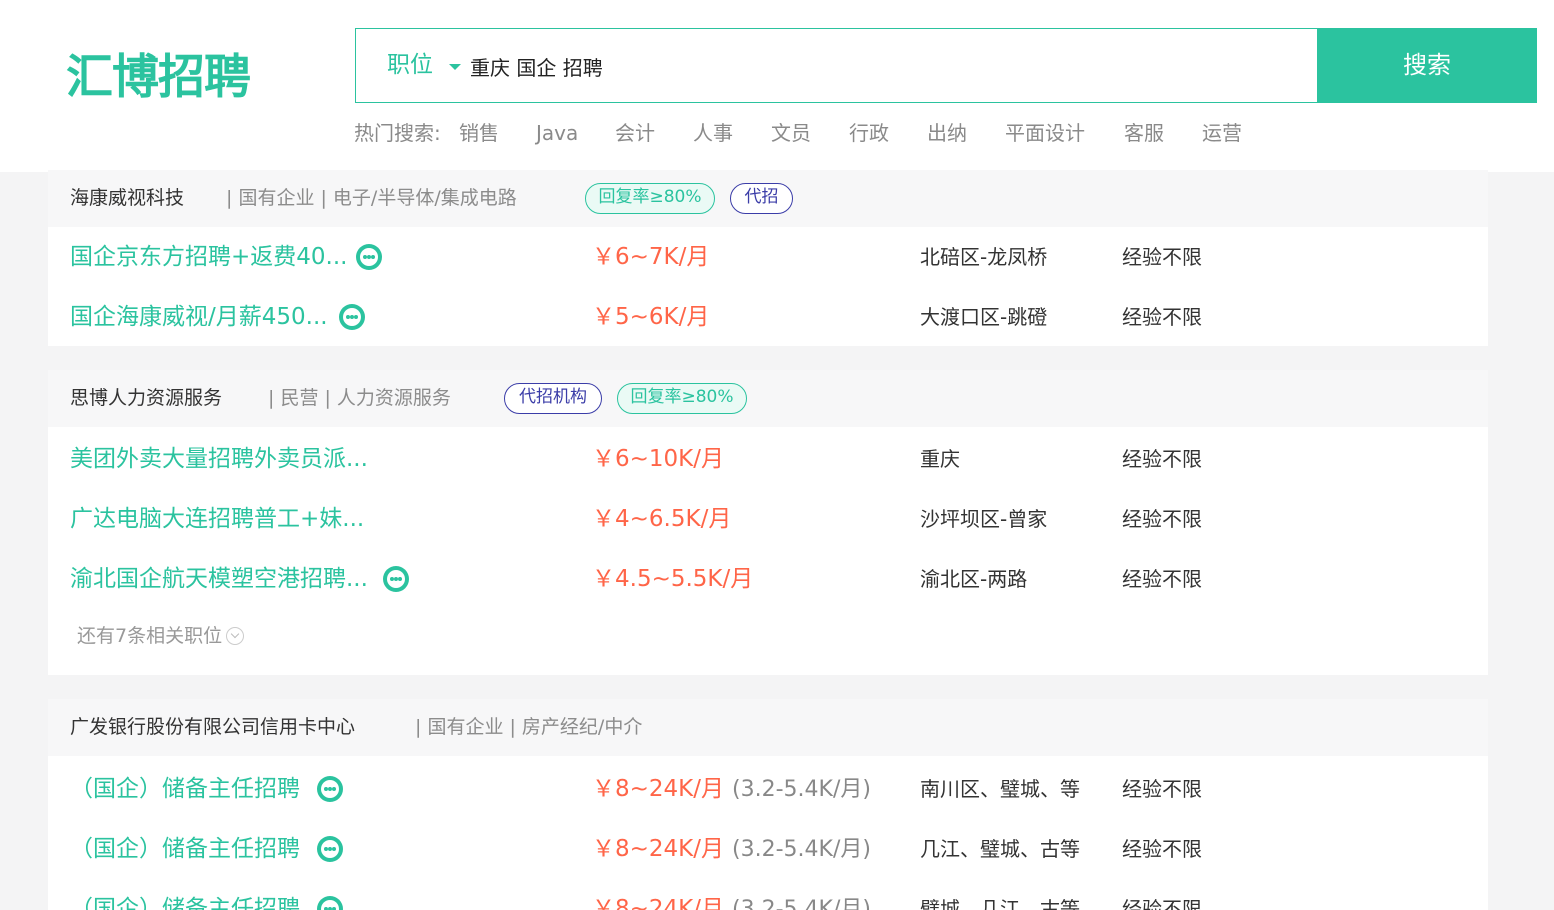 The width and height of the screenshot is (1554, 910). I want to click on more-jobs-label: 还有7条相关职位, so click(150, 636).